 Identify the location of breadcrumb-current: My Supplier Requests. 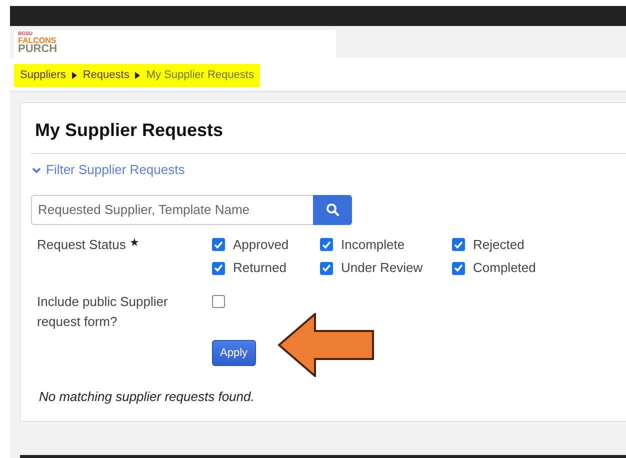
(200, 75).